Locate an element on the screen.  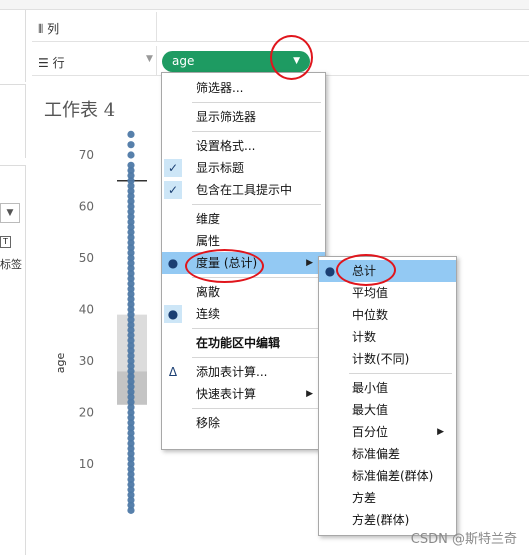
worksheet-title: 工作表 4 is located at coordinates (80, 110).